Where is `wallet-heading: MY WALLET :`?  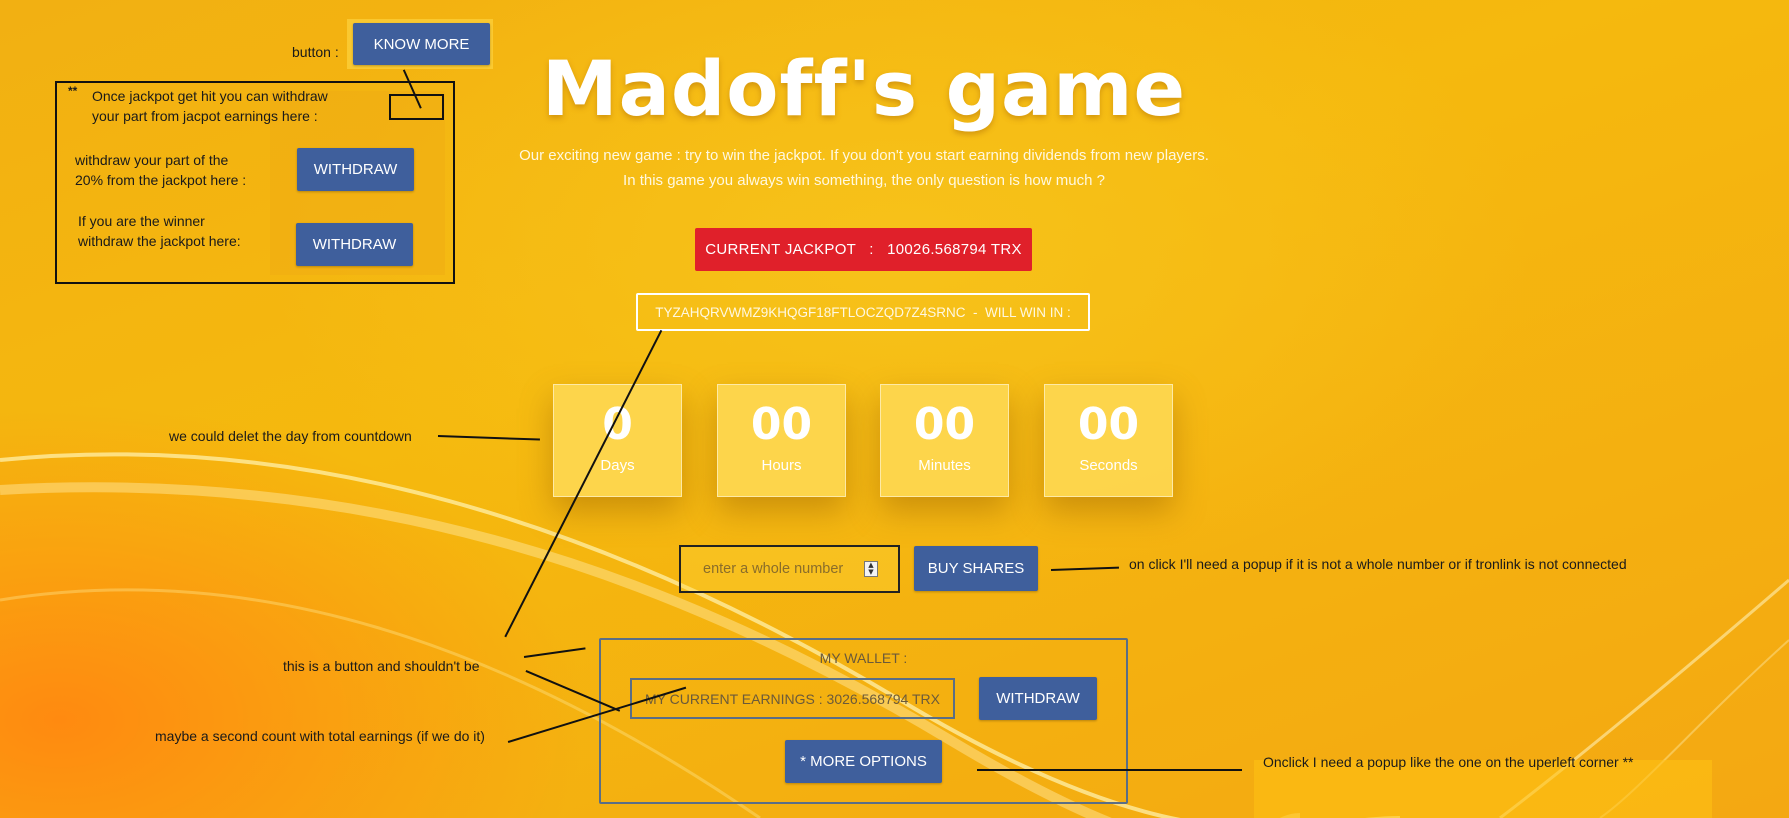
wallet-heading: MY WALLET : is located at coordinates (863, 658).